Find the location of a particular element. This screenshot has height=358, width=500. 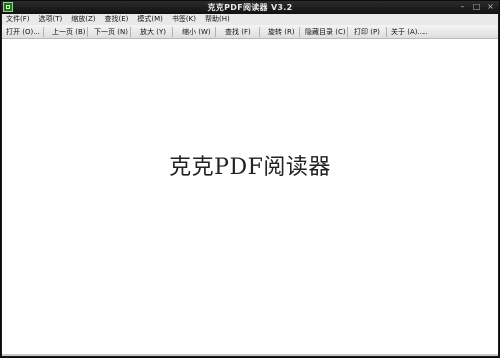

status-bar is located at coordinates (250, 355).